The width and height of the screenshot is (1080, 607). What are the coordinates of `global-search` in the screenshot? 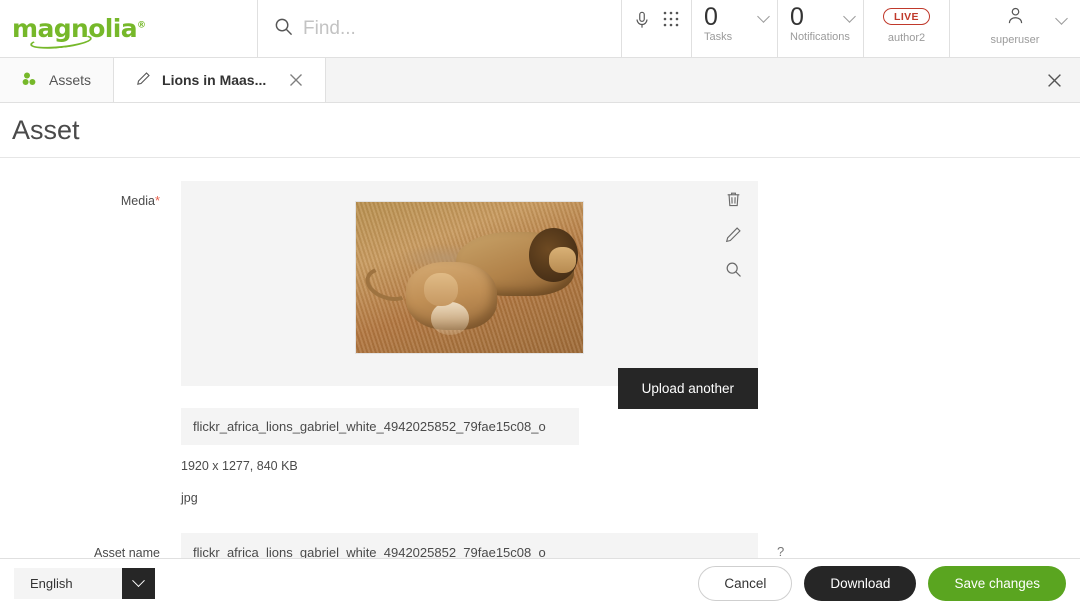 It's located at (440, 28).